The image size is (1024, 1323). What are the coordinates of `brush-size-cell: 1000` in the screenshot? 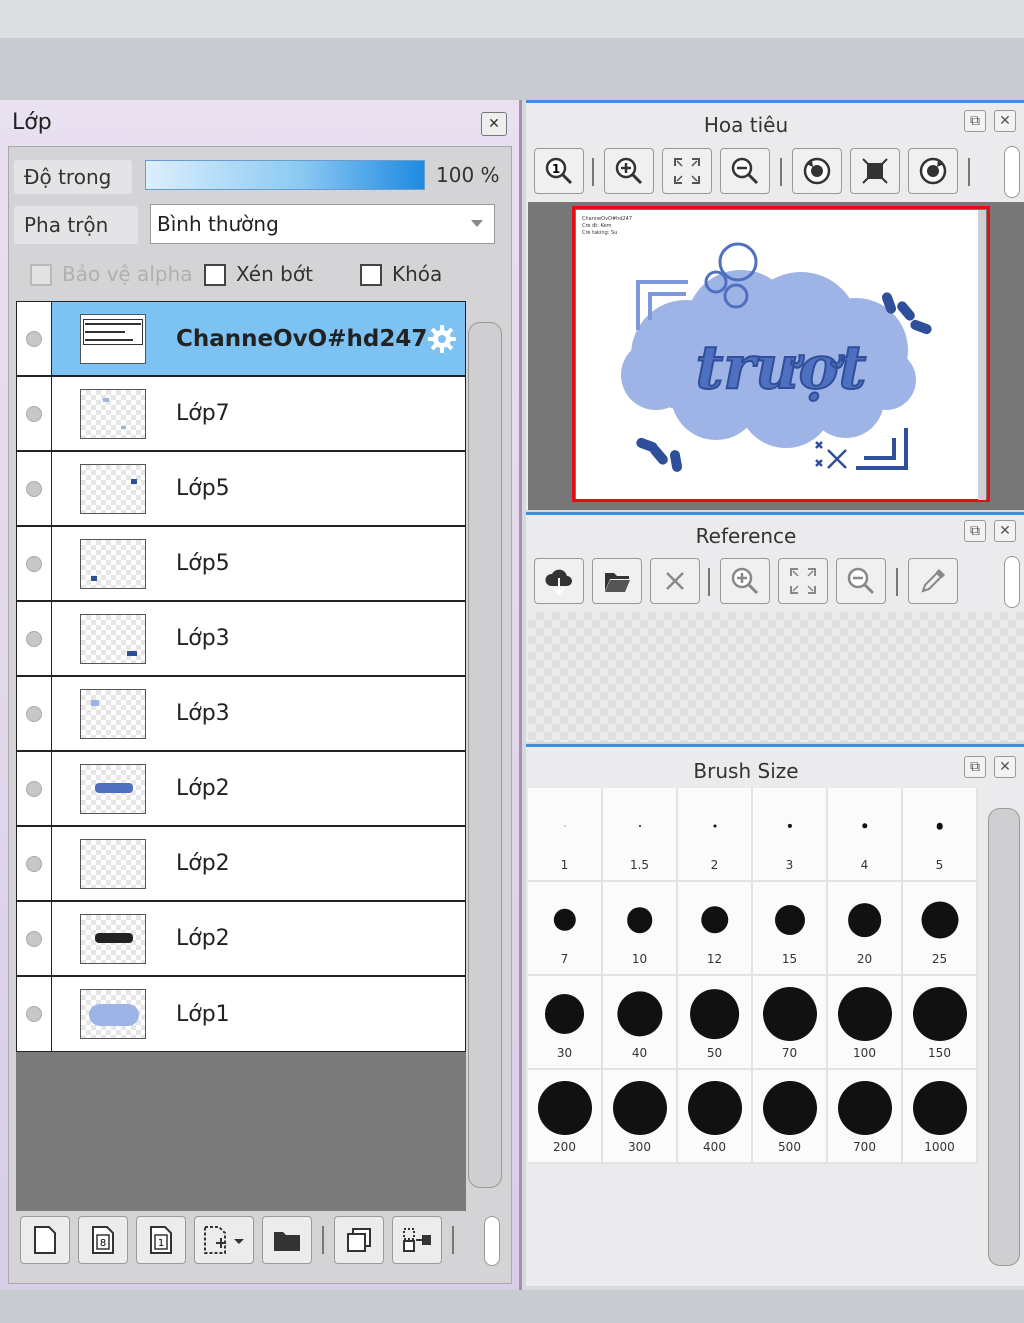 It's located at (940, 1117).